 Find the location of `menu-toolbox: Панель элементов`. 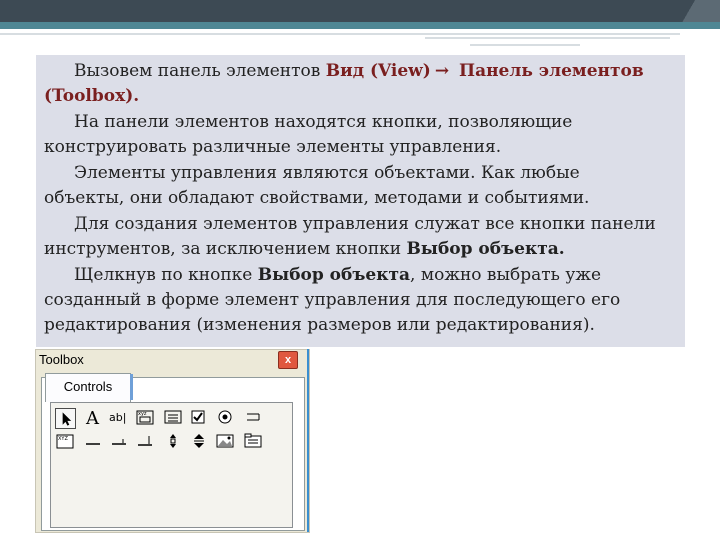

menu-toolbox: Панель элементов is located at coordinates (548, 71).